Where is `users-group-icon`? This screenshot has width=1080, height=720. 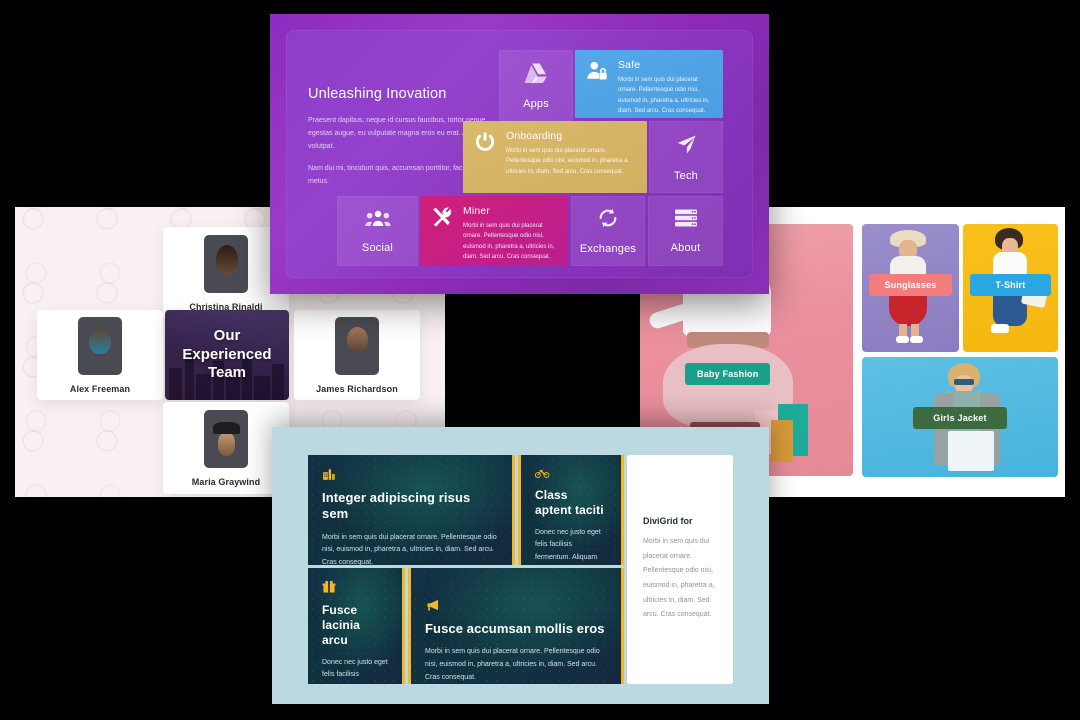 users-group-icon is located at coordinates (377, 221).